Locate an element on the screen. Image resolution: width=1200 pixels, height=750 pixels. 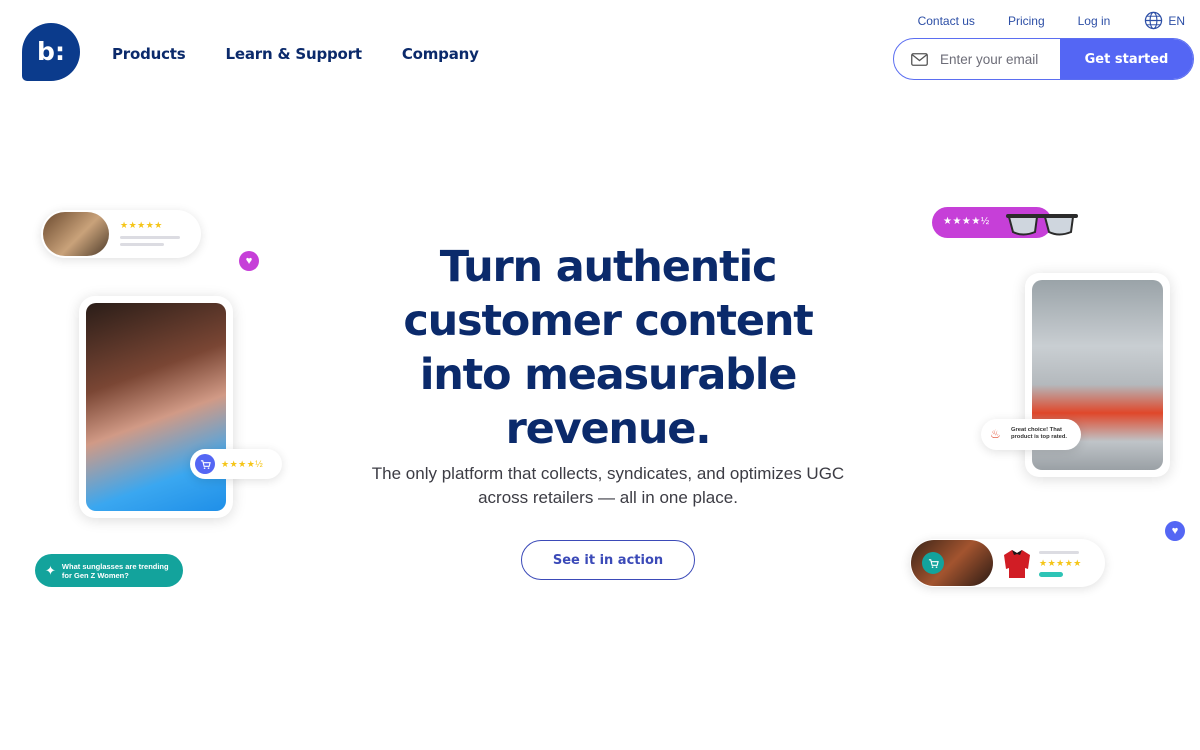
phone-mockup-makeup is located at coordinates (156, 407).